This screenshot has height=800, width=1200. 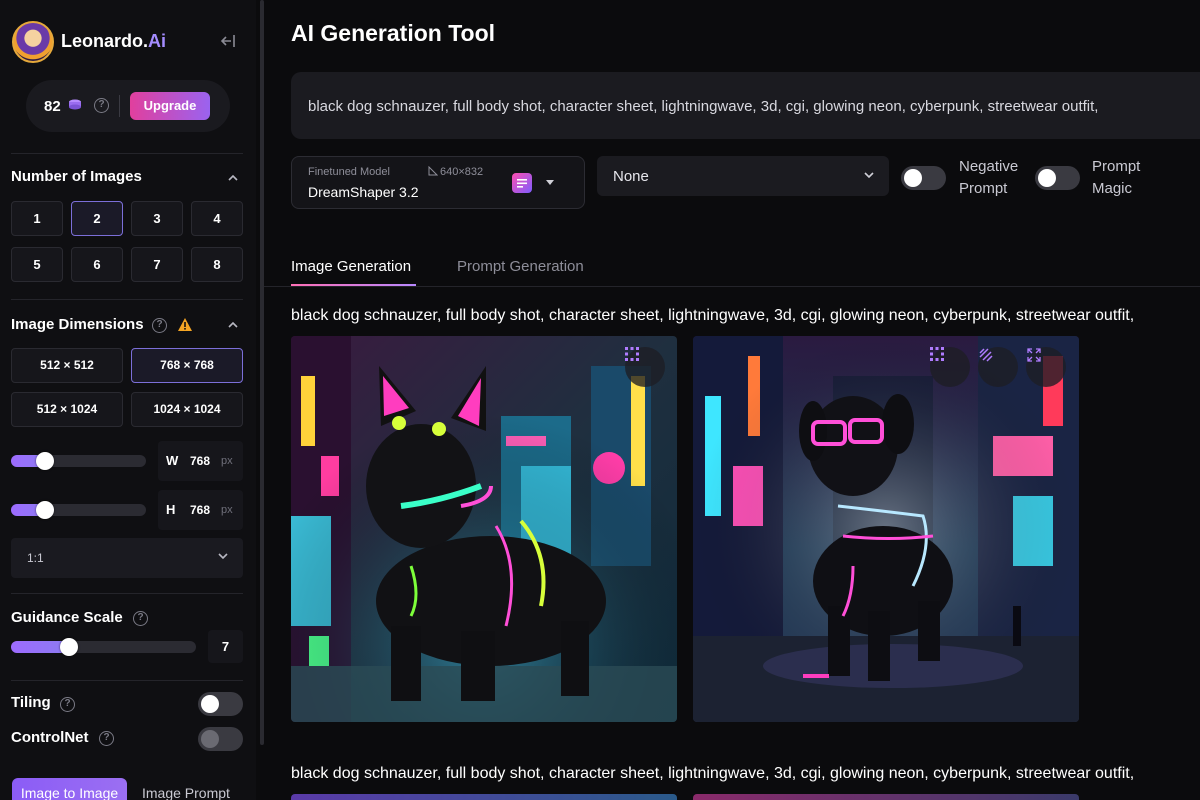 What do you see at coordinates (76, 176) in the screenshot?
I see `number-of-images-title: Number of Images` at bounding box center [76, 176].